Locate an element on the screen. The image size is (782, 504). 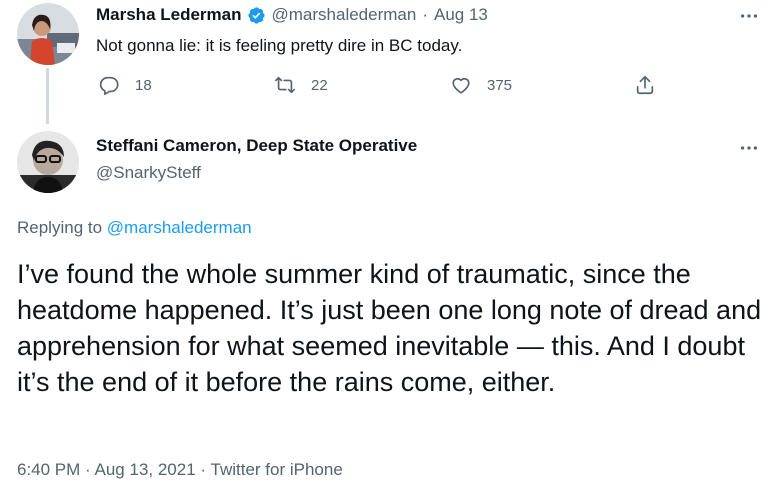
tweet-full-date: Aug 13, 2021 is located at coordinates (145, 469).